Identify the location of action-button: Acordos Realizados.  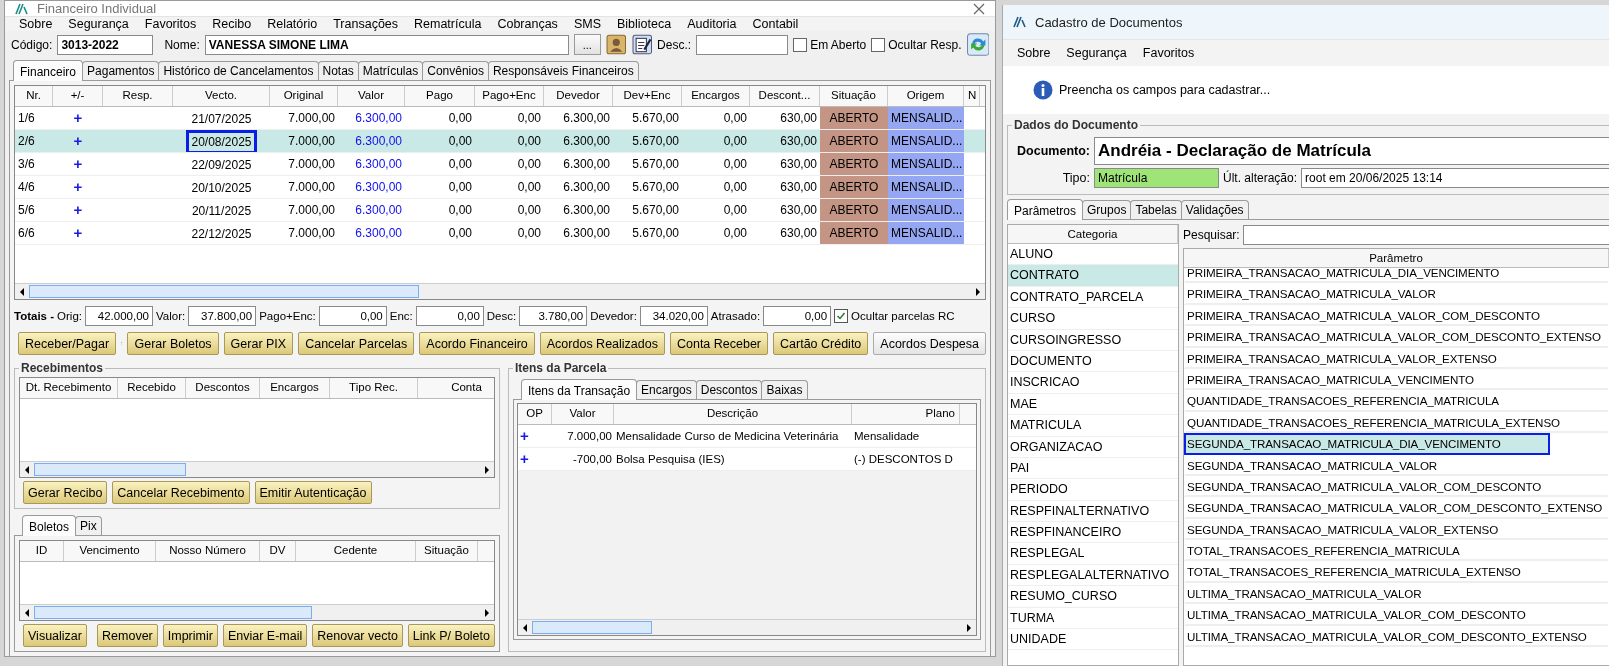
(602, 343).